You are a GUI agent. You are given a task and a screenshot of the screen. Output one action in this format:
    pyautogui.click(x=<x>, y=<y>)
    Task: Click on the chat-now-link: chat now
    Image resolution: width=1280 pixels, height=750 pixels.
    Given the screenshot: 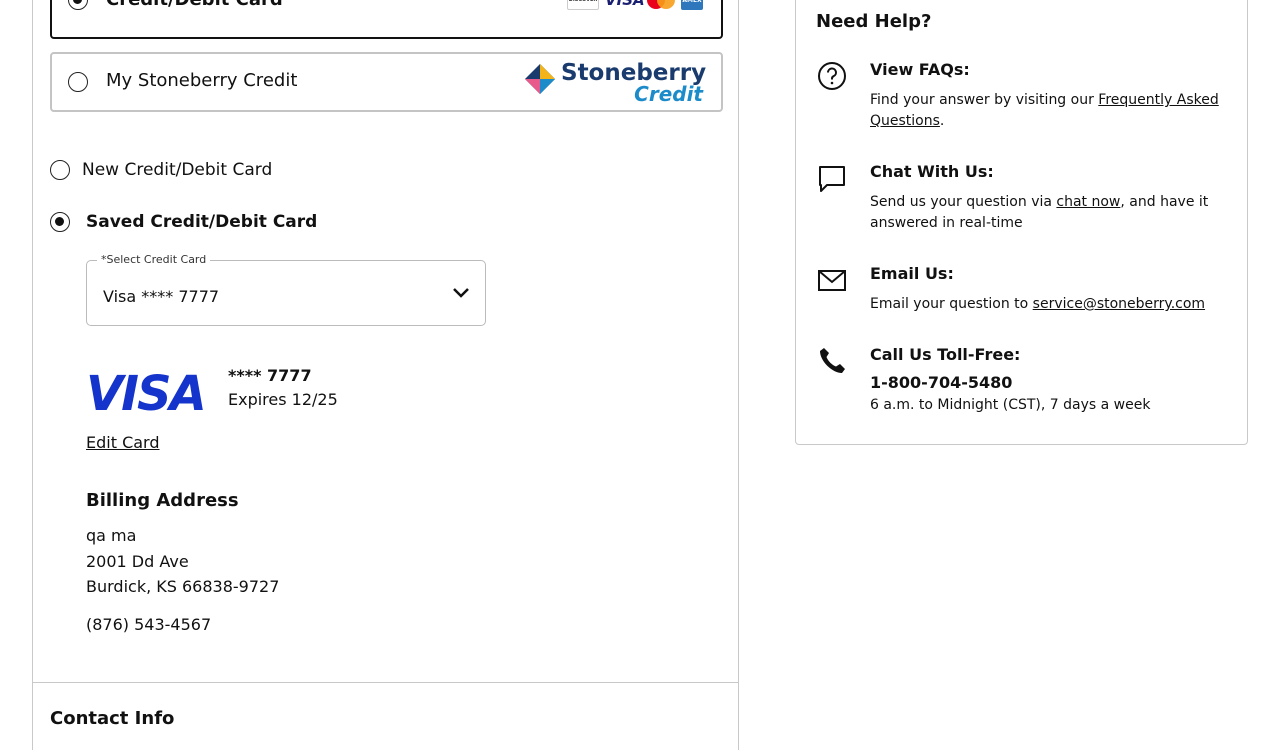 What is the action you would take?
    pyautogui.click(x=1088, y=202)
    